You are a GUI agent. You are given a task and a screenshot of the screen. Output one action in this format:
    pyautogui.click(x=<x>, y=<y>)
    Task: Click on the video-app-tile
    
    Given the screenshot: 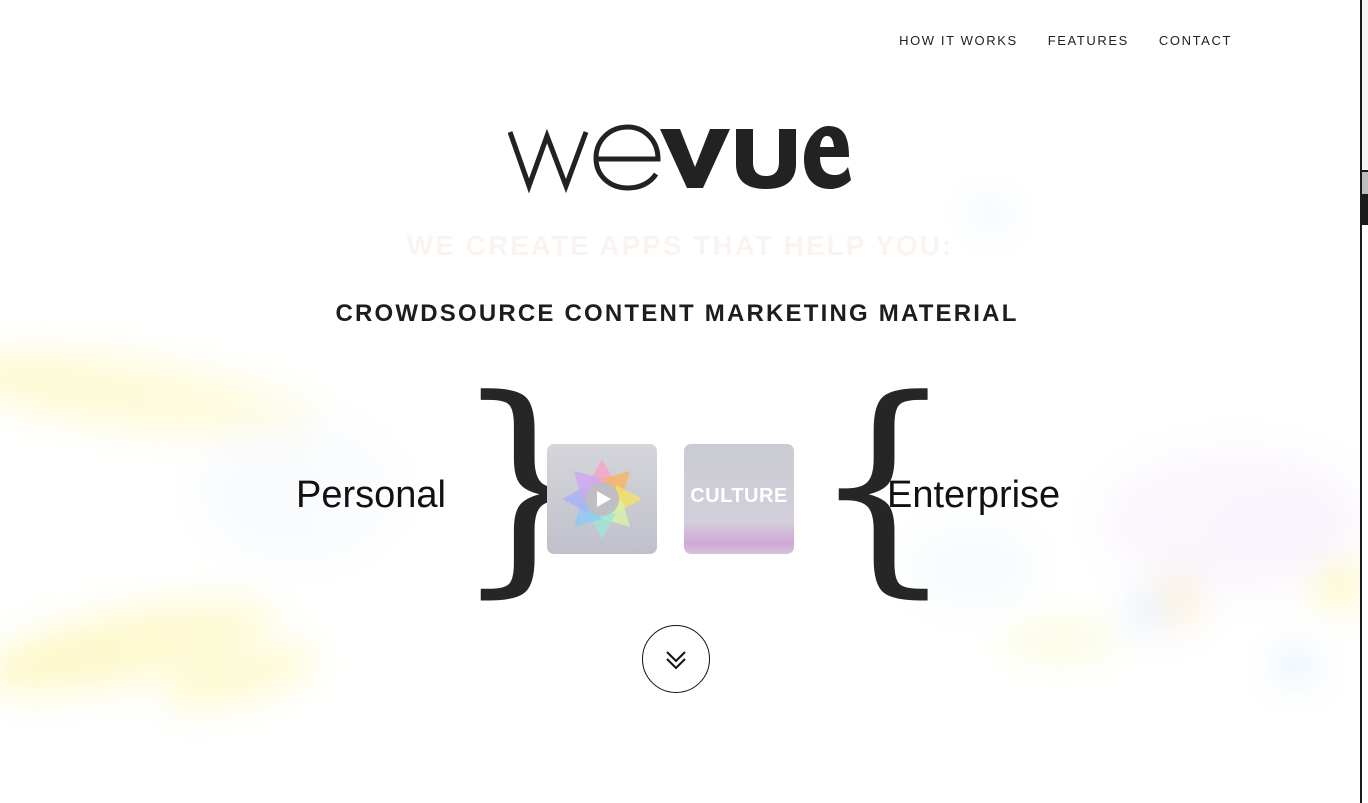 What is the action you would take?
    pyautogui.click(x=602, y=499)
    